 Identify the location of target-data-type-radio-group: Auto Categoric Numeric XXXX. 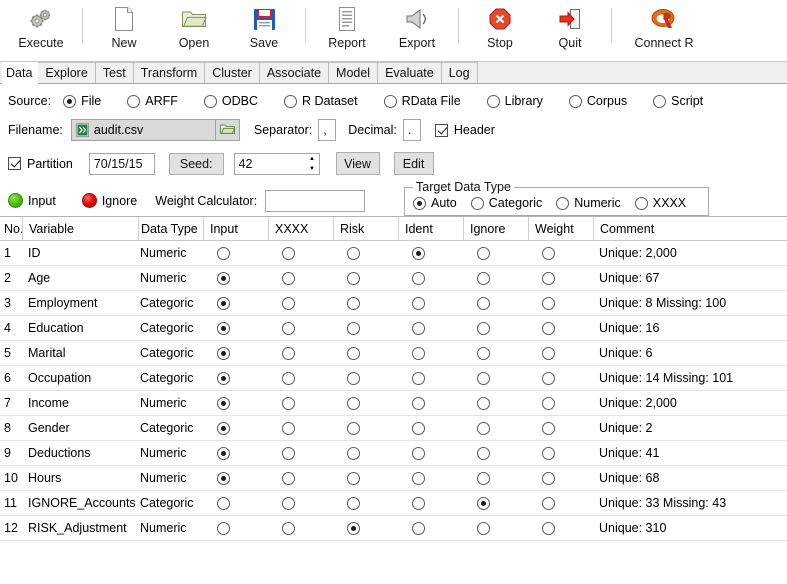
(556, 203).